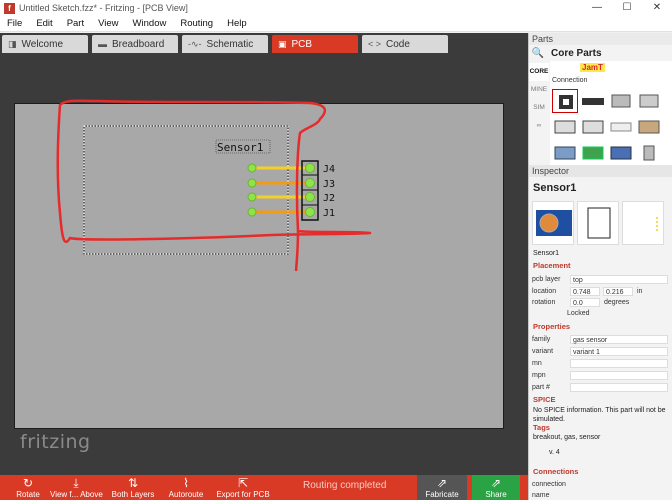 The height and width of the screenshot is (500, 672). Describe the element at coordinates (618, 291) in the screenshot. I see `location-y-field: 0.216` at that location.